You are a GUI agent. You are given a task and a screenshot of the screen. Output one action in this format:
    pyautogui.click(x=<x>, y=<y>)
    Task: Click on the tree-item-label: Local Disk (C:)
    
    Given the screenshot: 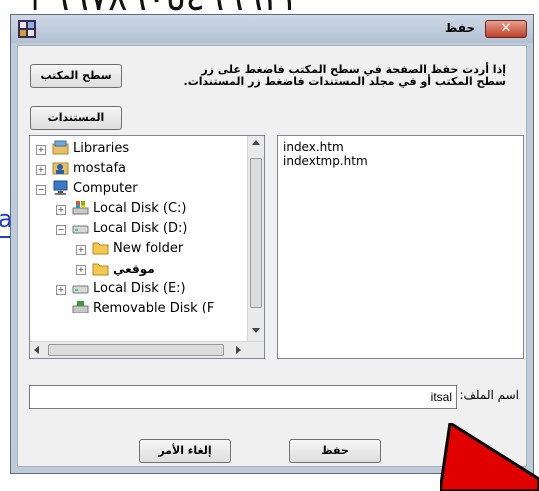 What is the action you would take?
    pyautogui.click(x=140, y=208)
    